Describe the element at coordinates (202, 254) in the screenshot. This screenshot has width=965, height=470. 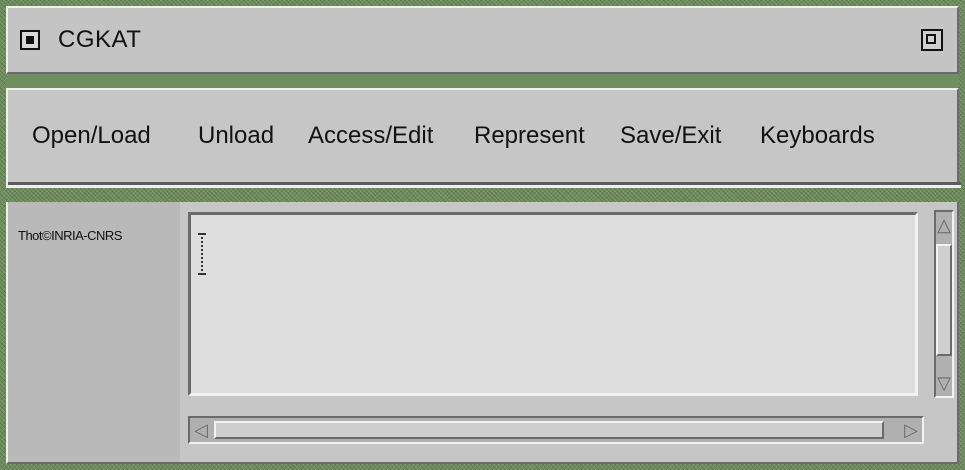
I see `text-cursor-icon` at that location.